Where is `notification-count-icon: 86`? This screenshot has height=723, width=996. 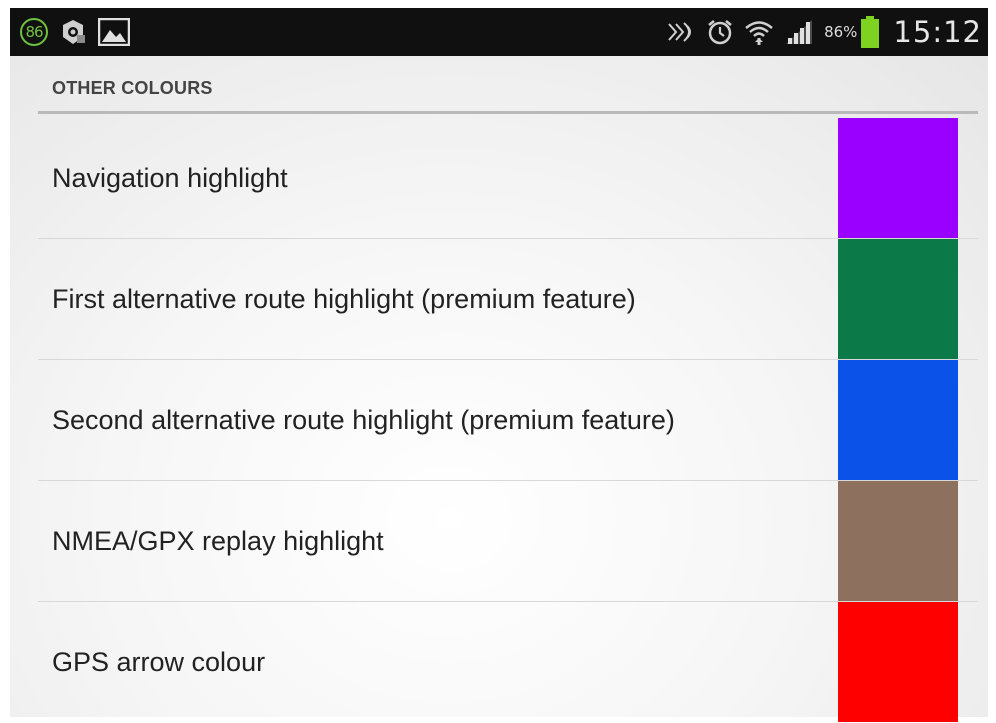 notification-count-icon: 86 is located at coordinates (34, 32).